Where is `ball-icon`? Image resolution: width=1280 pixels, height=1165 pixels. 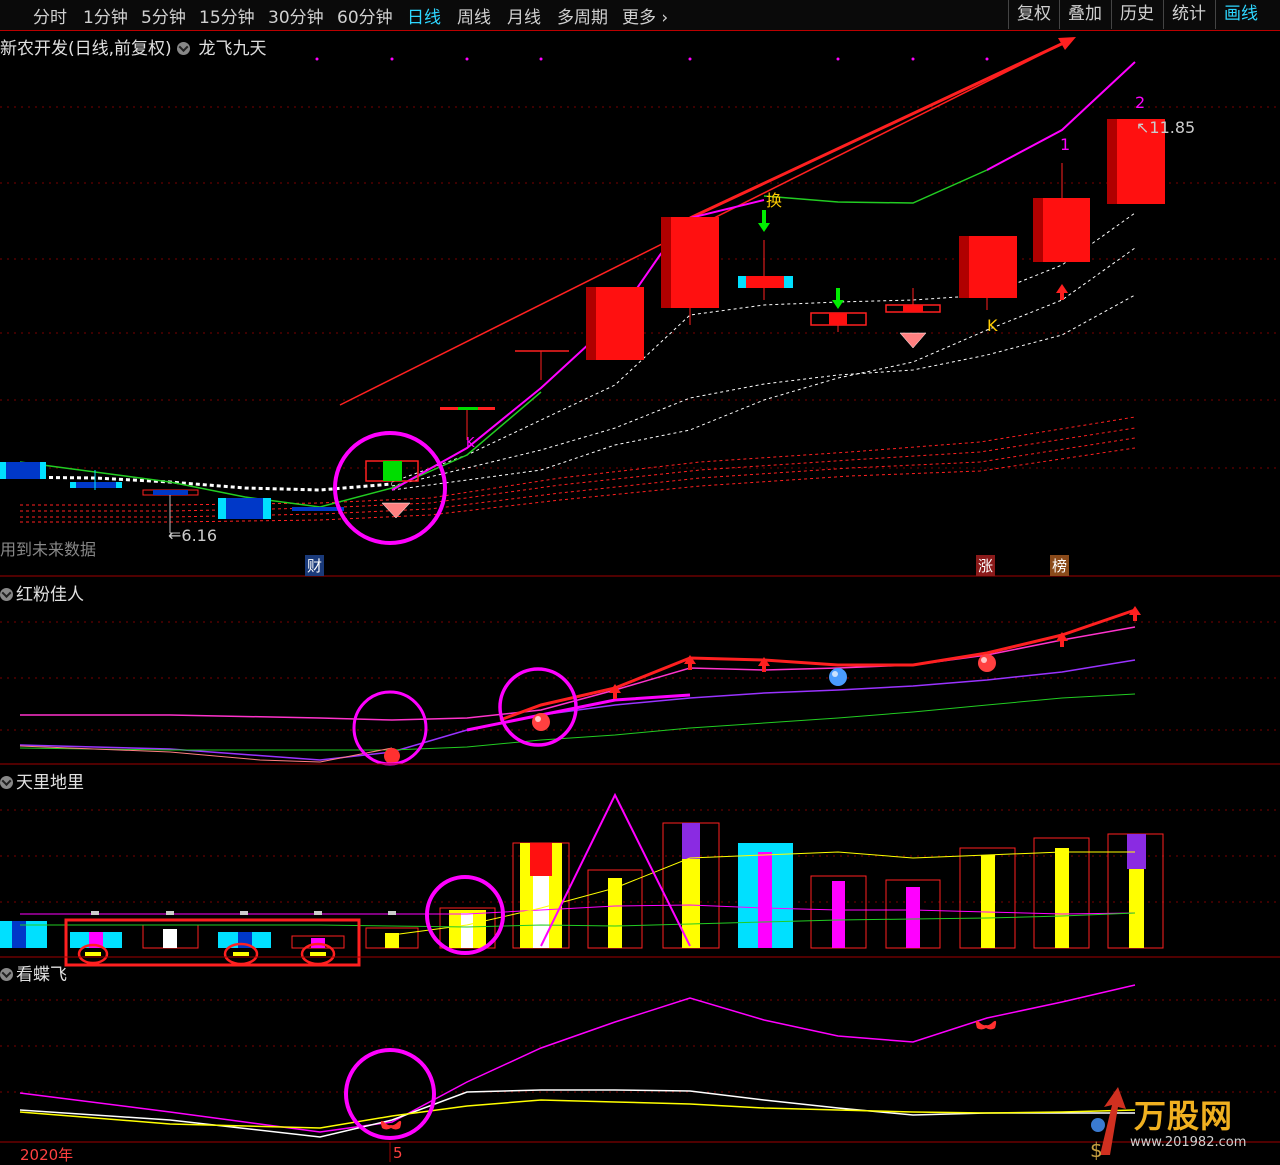 ball-icon is located at coordinates (690, 709).